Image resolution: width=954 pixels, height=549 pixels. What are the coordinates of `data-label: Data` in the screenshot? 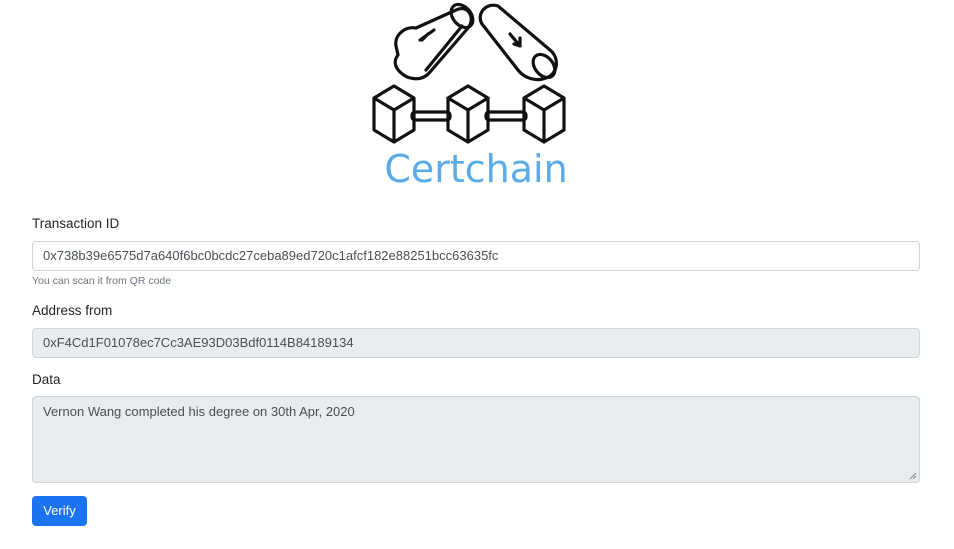 It's located at (46, 379).